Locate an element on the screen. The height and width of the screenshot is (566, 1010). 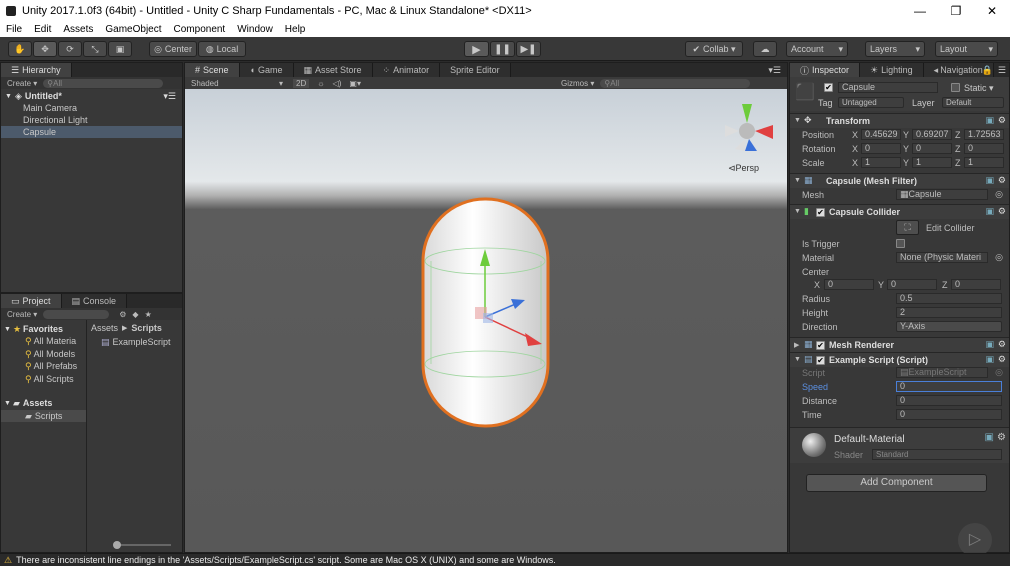
cloud-button: ☁ is located at coordinates (765, 49).